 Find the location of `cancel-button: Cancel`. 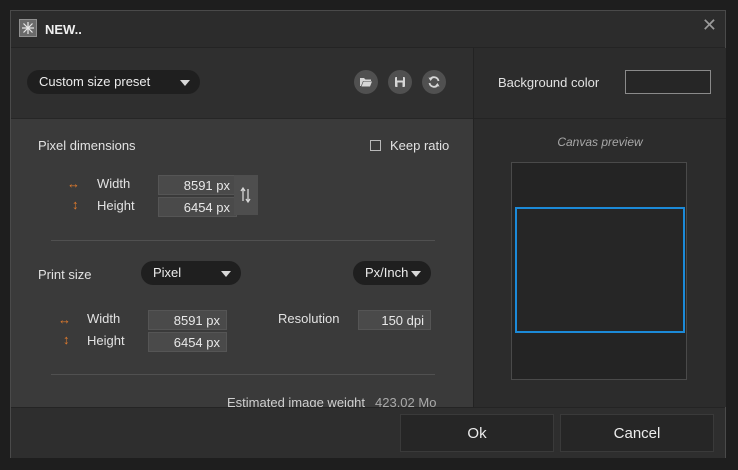

cancel-button: Cancel is located at coordinates (637, 433).